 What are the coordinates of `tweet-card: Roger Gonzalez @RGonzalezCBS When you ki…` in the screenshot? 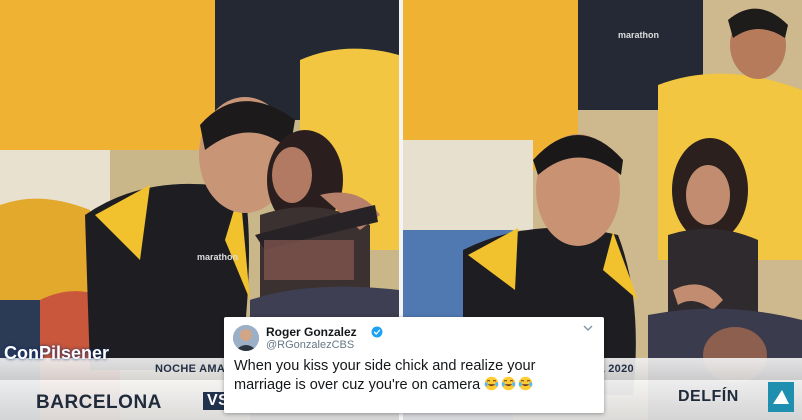 It's located at (414, 365).